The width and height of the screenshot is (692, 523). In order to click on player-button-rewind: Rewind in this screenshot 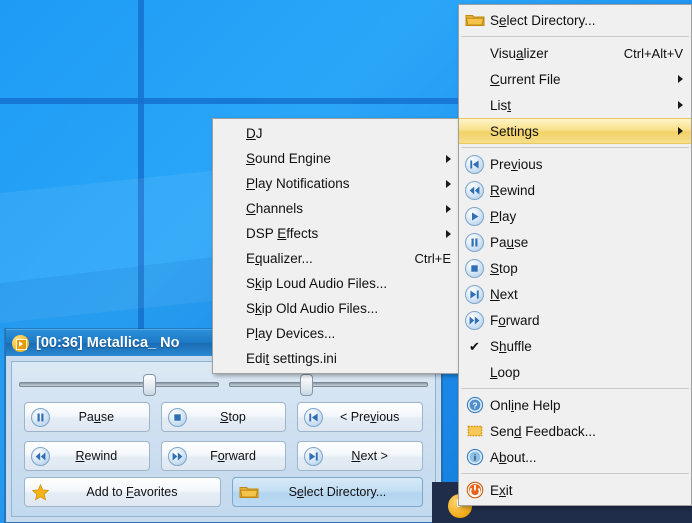, I will do `click(87, 456)`.